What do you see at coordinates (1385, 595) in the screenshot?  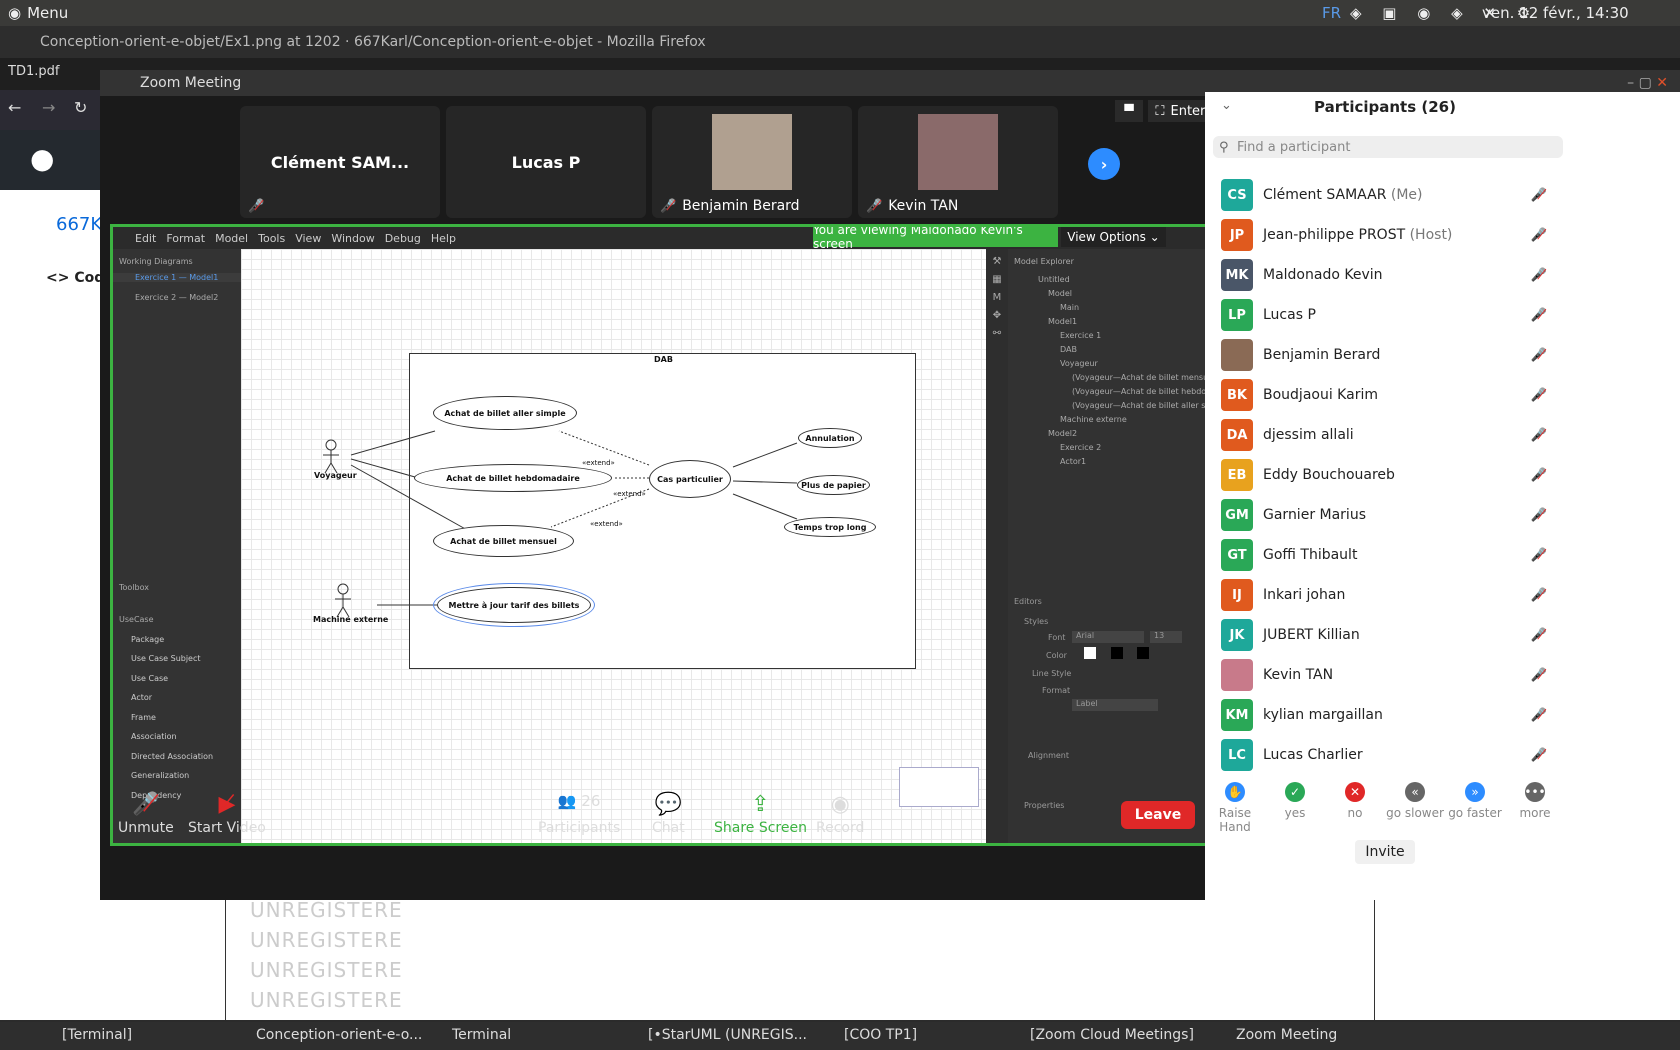 I see `participant-row: IJ Inkari johan 🎤̸` at bounding box center [1385, 595].